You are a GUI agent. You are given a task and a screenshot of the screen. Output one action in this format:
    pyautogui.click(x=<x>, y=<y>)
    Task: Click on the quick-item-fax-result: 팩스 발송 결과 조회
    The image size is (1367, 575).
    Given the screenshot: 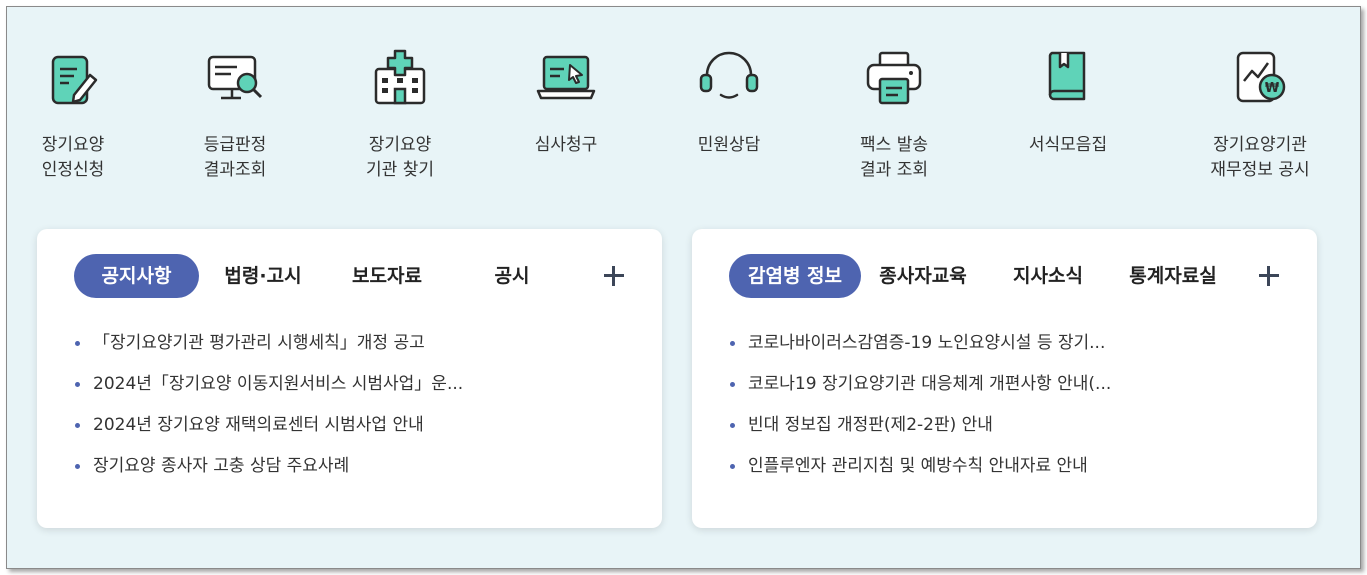 What is the action you would take?
    pyautogui.click(x=894, y=114)
    